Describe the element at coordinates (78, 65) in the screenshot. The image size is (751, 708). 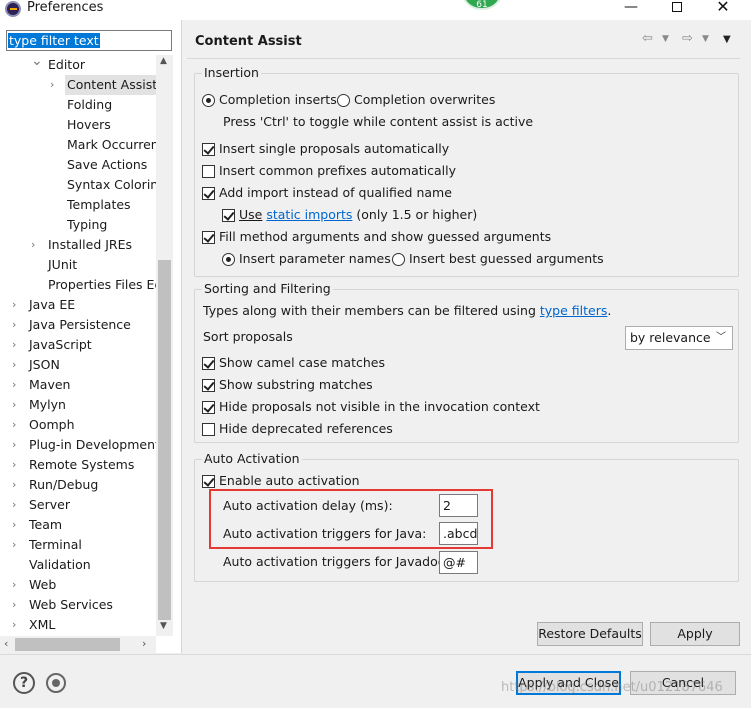
I see `tree-item: ⌄ Editor` at that location.